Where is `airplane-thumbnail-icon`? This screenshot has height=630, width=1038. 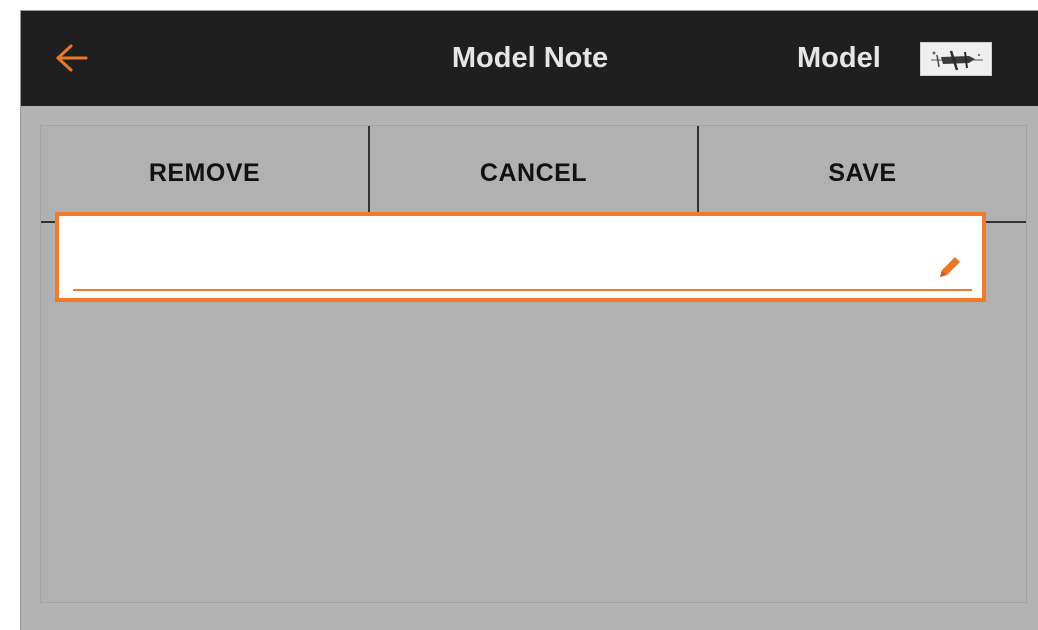 airplane-thumbnail-icon is located at coordinates (957, 60).